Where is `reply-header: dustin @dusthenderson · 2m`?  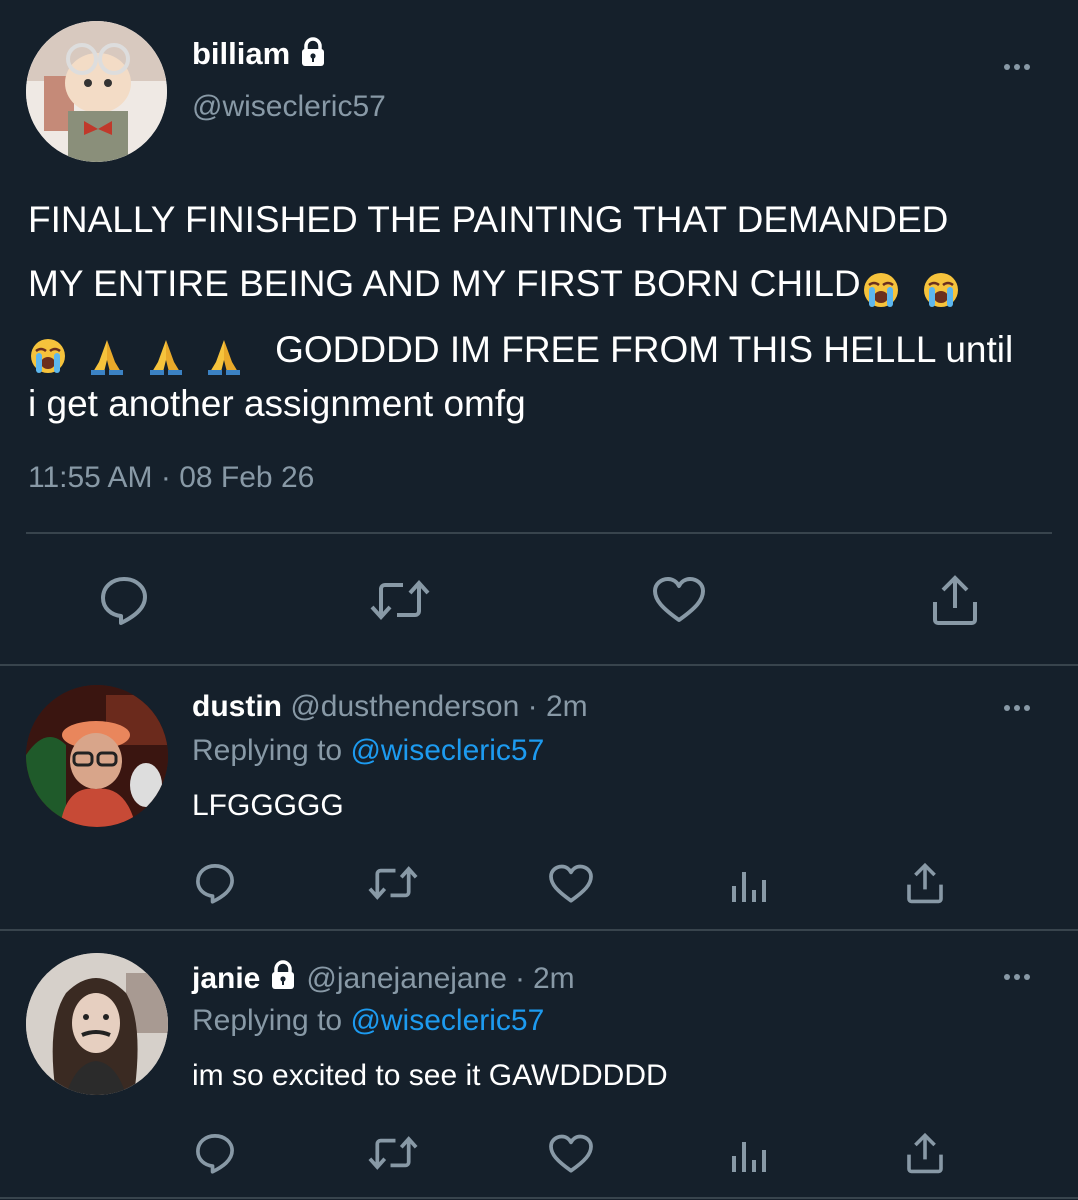
reply-header: dustin @dusthenderson · 2m is located at coordinates (390, 706).